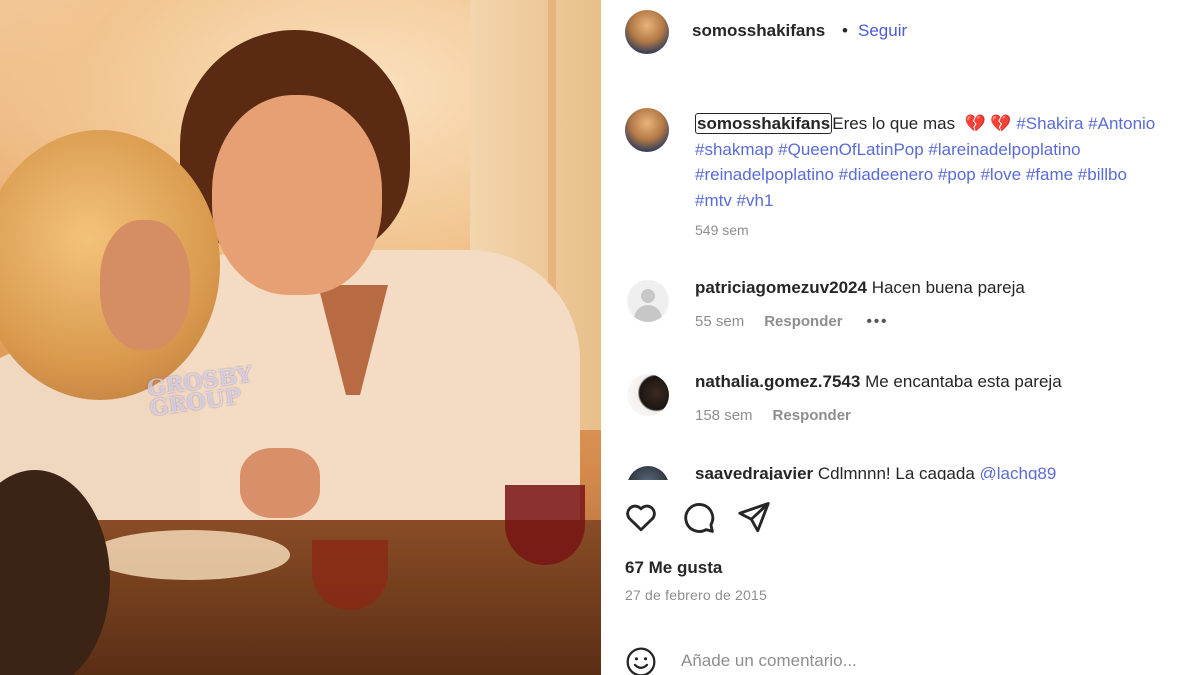 The height and width of the screenshot is (675, 1200). I want to click on comment-text: patriciagomezuv2024 Hacen buena pareja, so click(860, 288).